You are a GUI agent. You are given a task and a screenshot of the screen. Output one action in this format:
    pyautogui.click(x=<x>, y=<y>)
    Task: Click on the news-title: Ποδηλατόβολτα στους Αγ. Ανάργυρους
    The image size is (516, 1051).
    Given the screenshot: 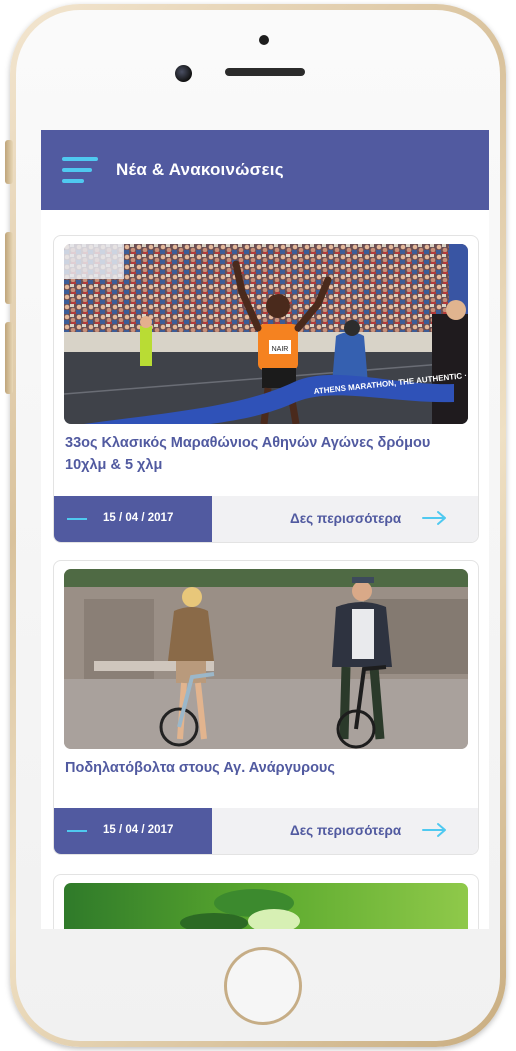 What is the action you would take?
    pyautogui.click(x=265, y=768)
    